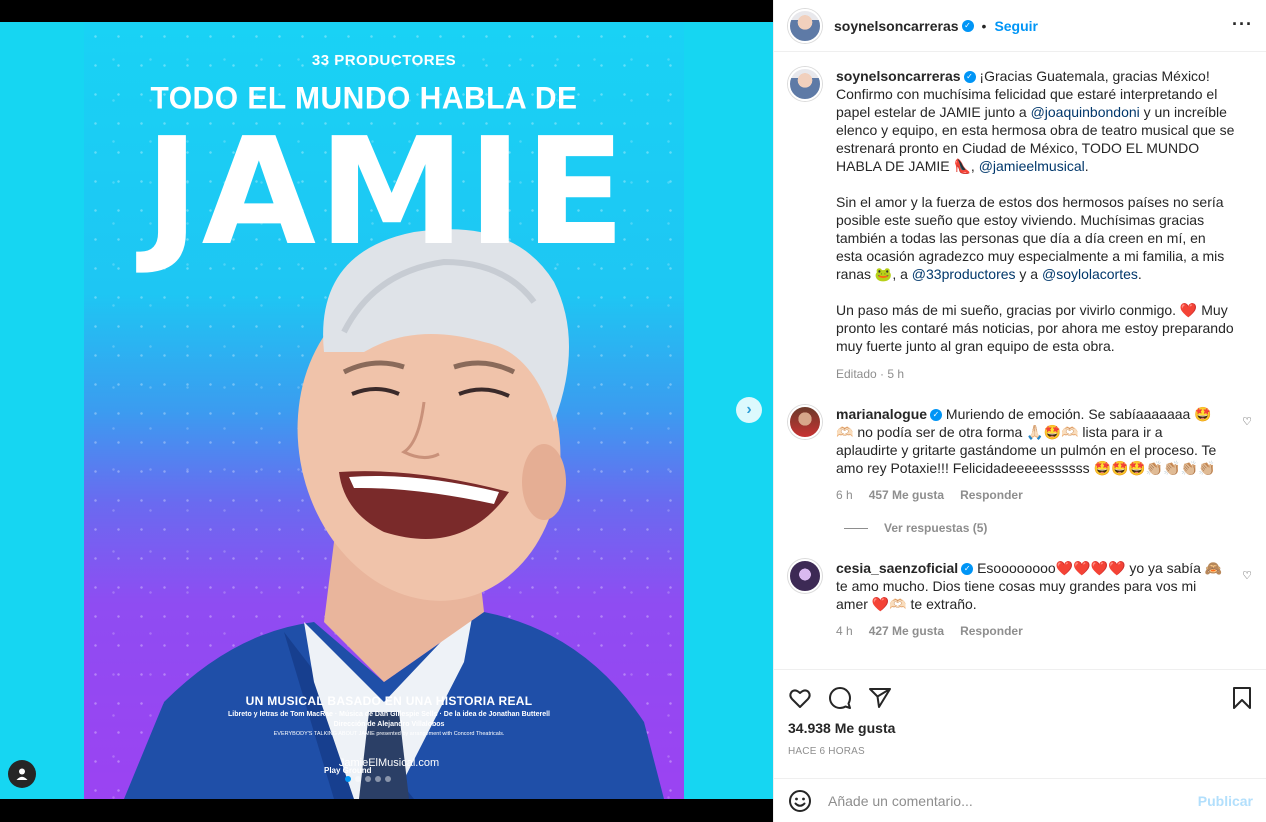  I want to click on post-actions: 34.938 Me gusta HACE 6 HORAS, so click(1020, 713).